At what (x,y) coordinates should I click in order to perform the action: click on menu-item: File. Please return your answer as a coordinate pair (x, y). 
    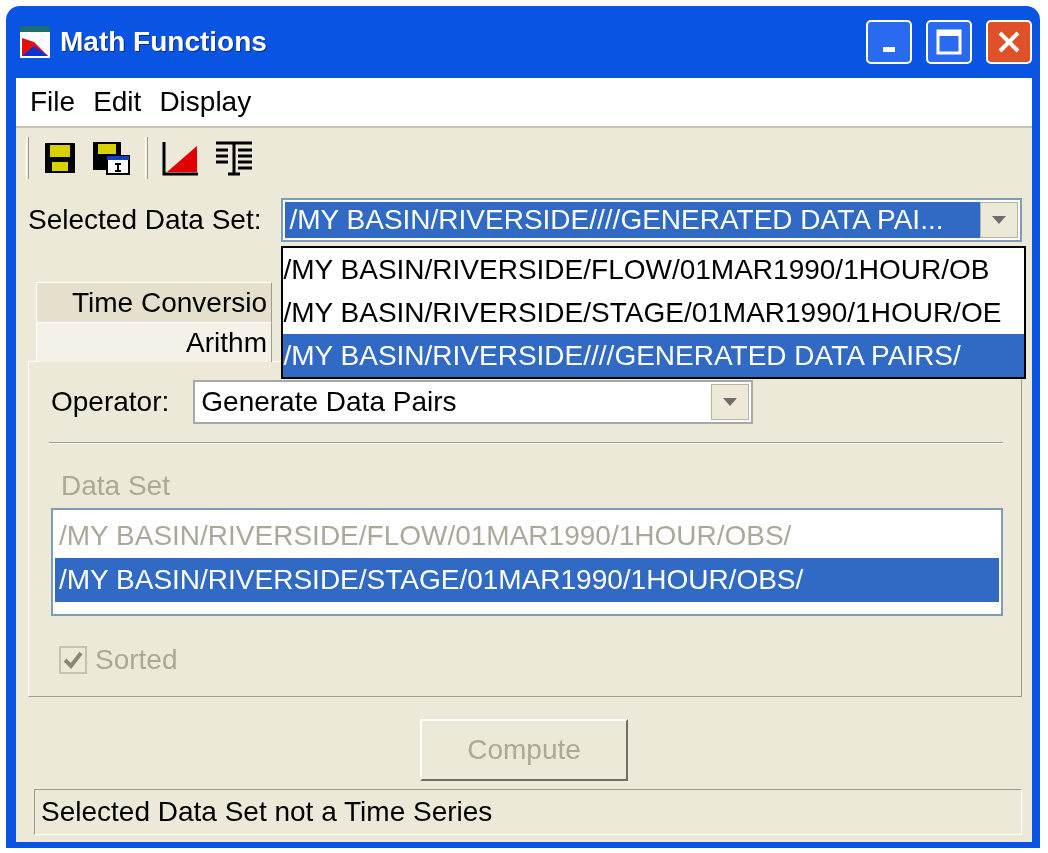
    Looking at the image, I should click on (60, 102).